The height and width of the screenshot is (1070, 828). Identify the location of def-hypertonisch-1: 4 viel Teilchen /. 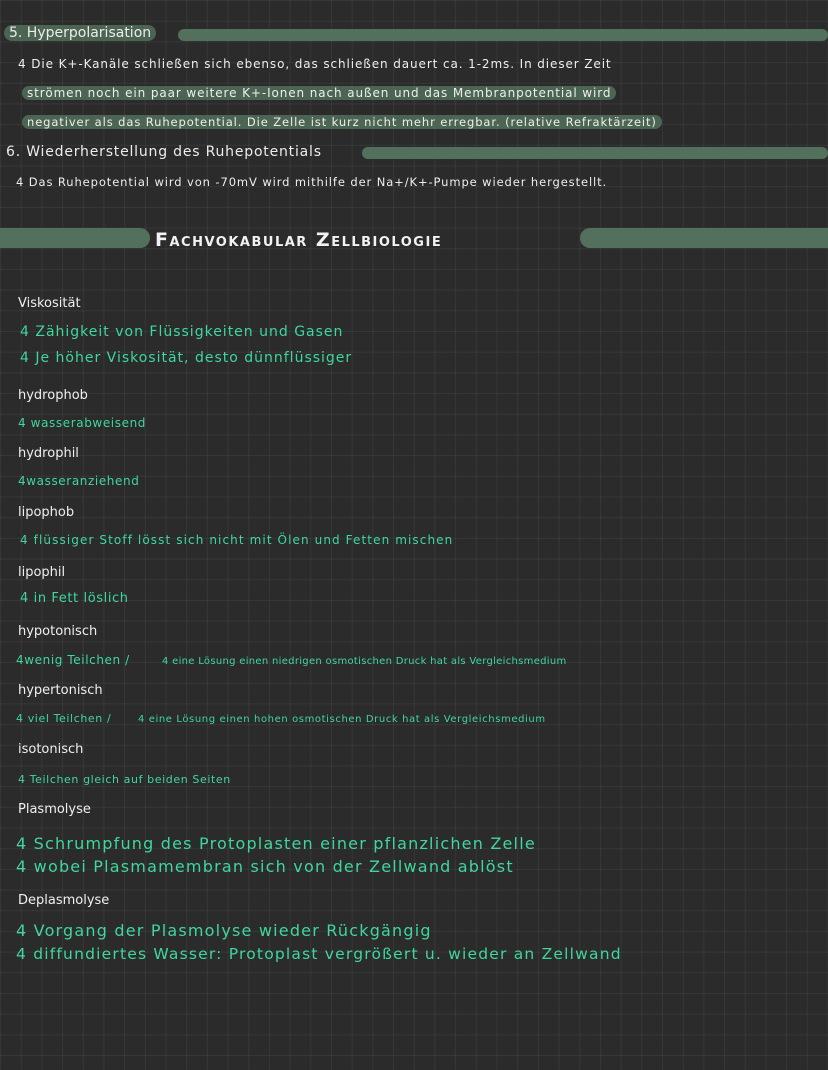
(64, 718).